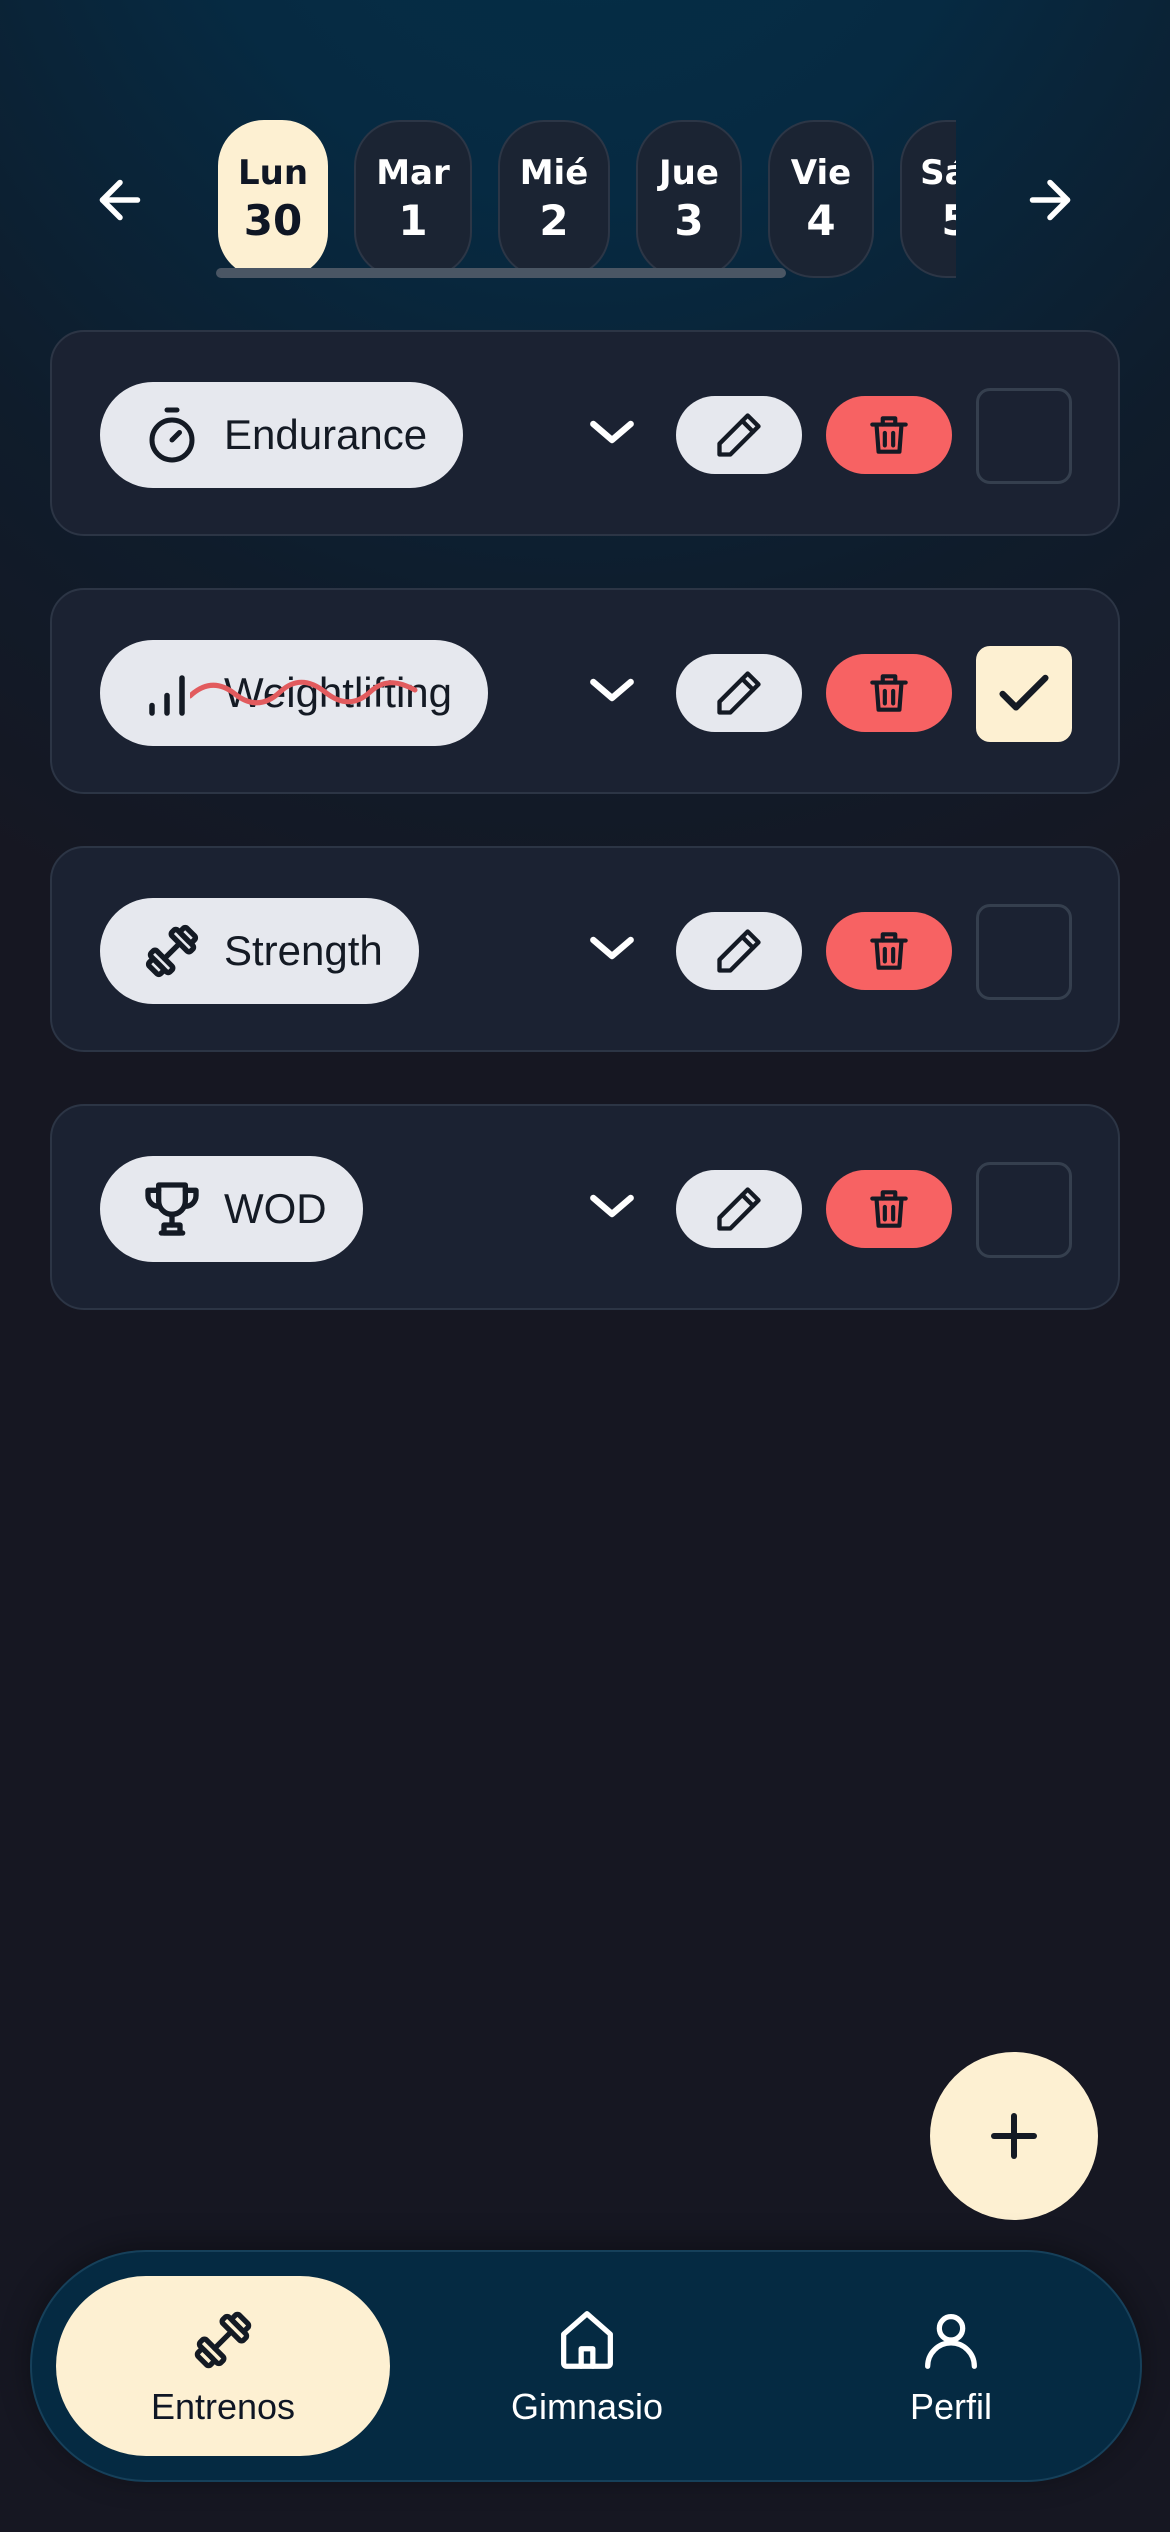  I want to click on previous-week-button, so click(120, 200).